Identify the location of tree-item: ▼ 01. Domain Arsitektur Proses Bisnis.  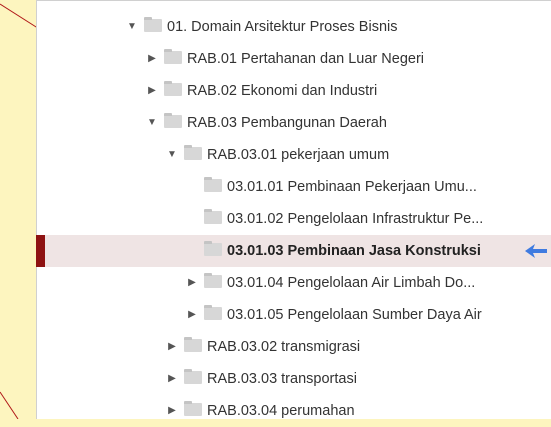
(294, 27).